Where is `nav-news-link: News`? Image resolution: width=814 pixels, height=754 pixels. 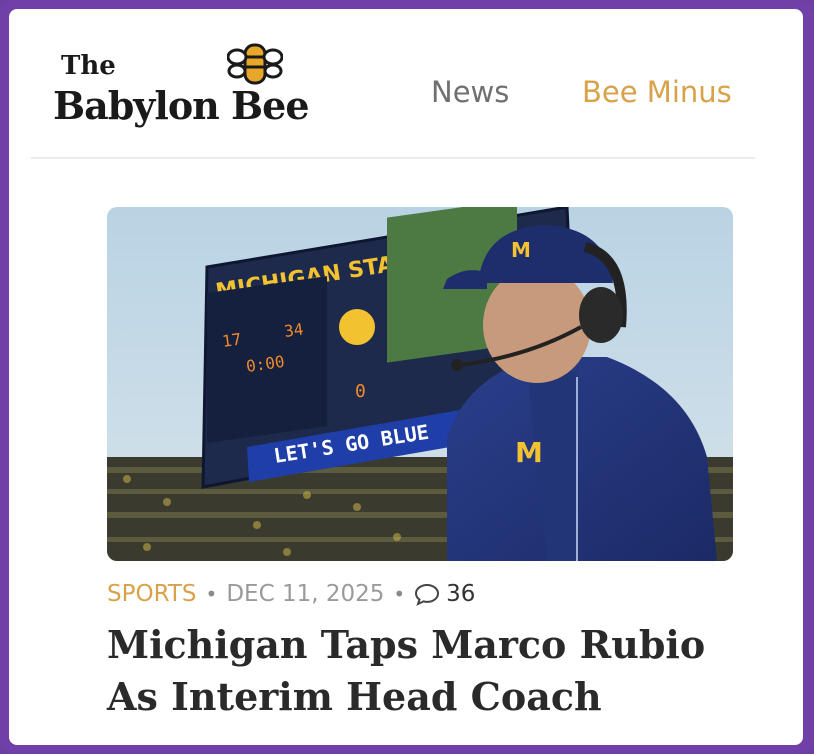
nav-news-link: News is located at coordinates (470, 92).